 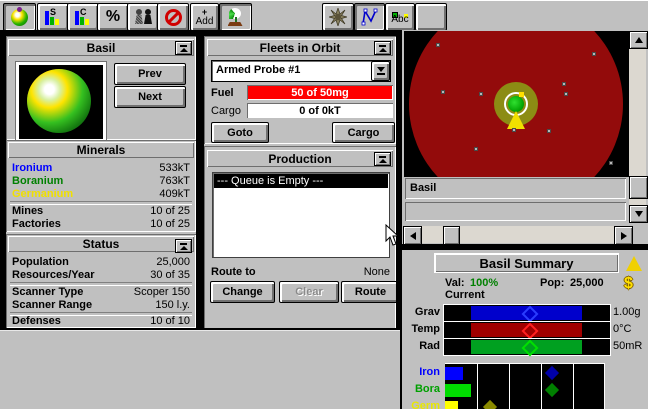 I want to click on no-info-view-button, so click(x=173, y=17).